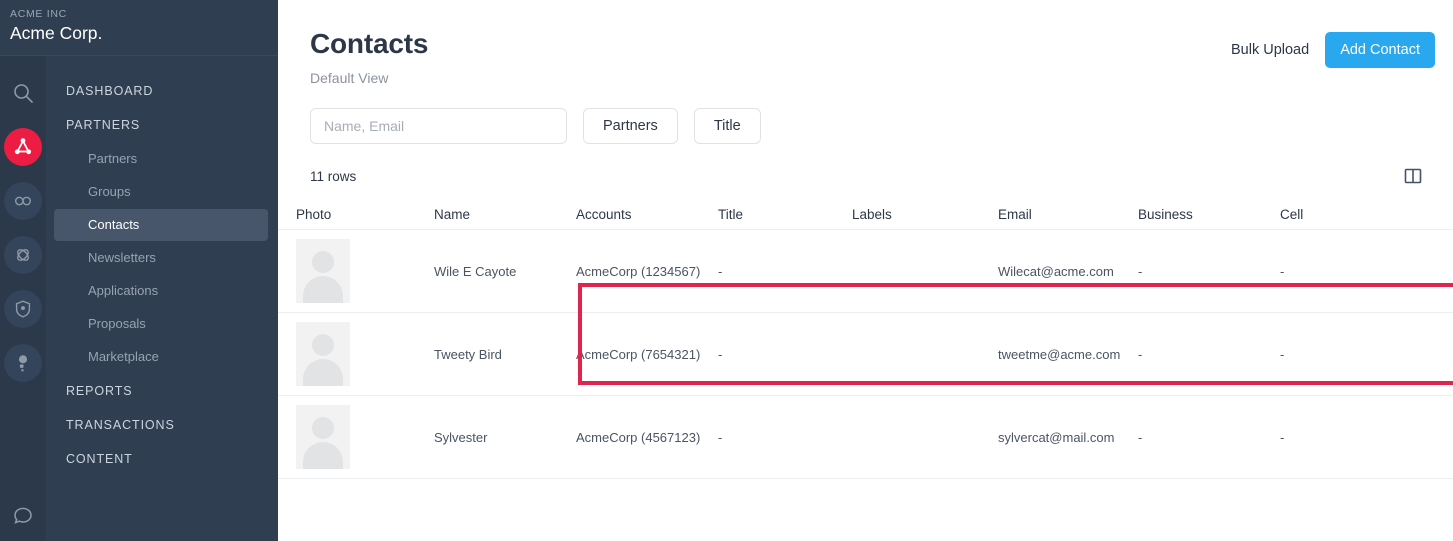  What do you see at coordinates (770, 57) in the screenshot?
I see `page-header-left: Contacts Default View` at bounding box center [770, 57].